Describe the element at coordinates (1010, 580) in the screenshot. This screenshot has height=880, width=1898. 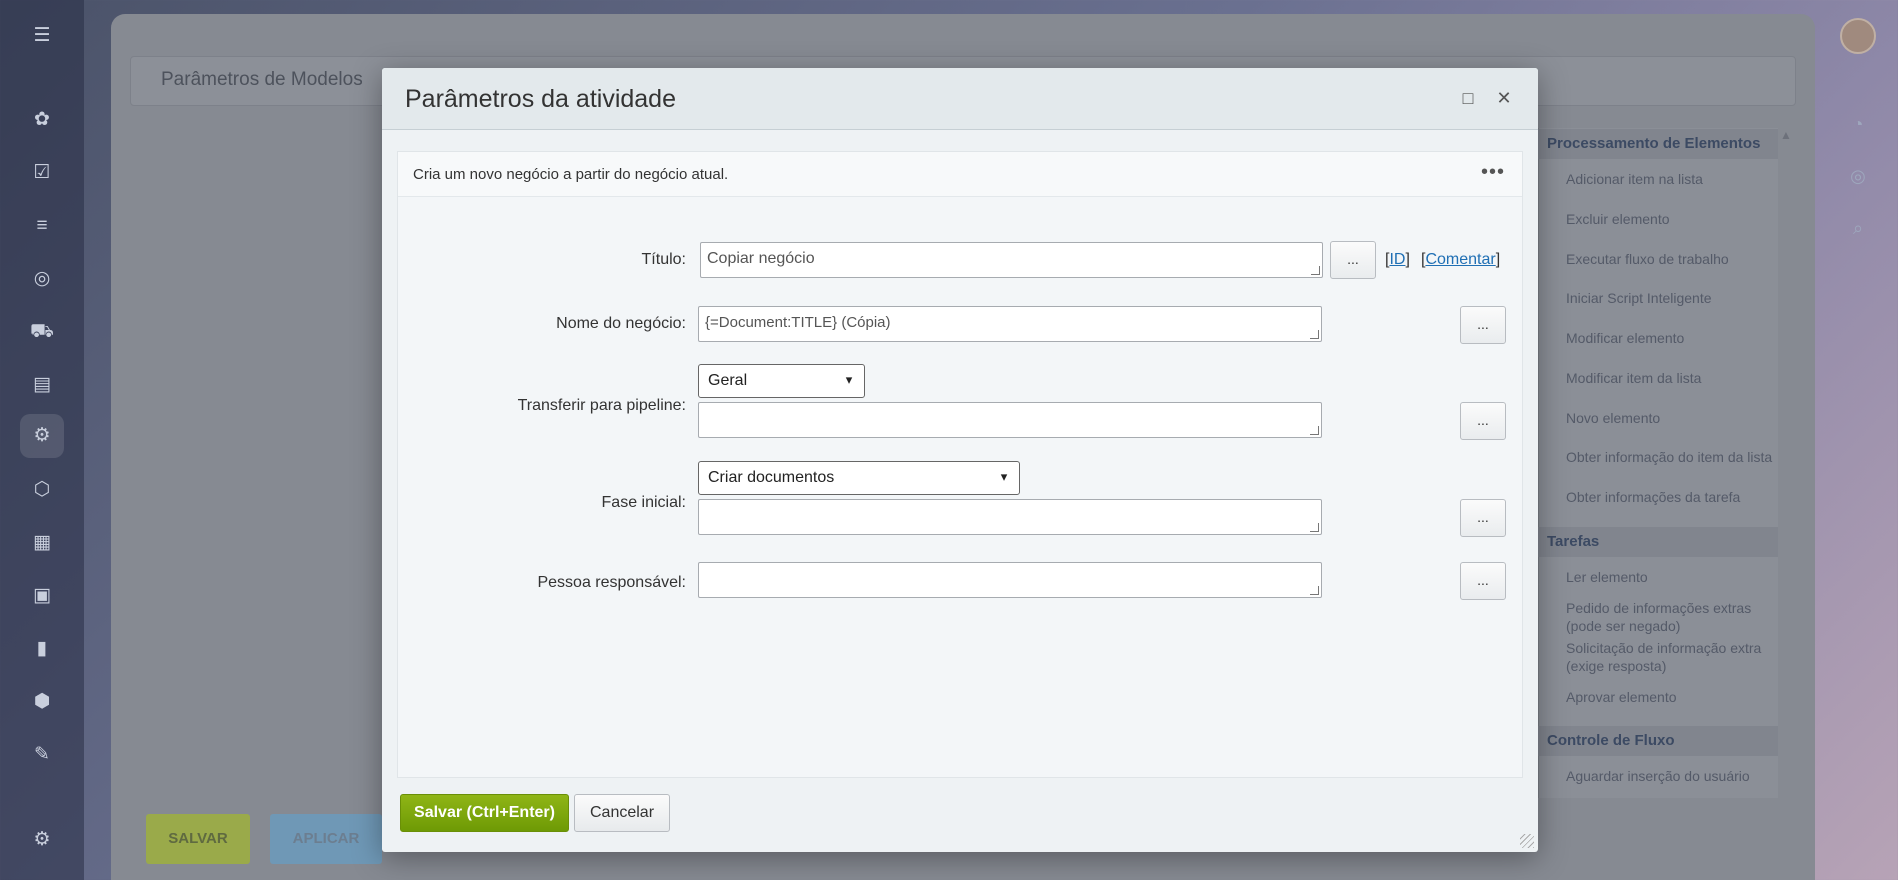
I see `responsible-input` at that location.